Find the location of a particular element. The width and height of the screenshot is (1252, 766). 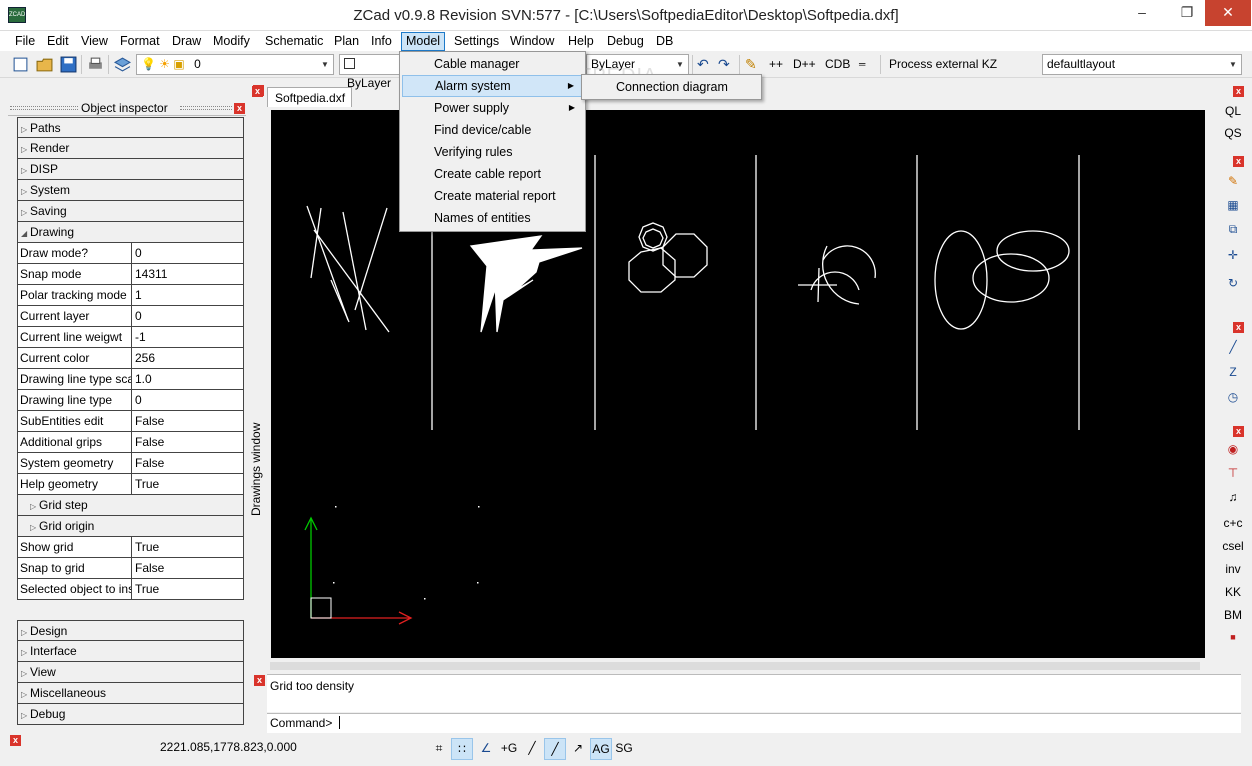

drawings-window-tab: x Drawings window is located at coordinates (257, 376).